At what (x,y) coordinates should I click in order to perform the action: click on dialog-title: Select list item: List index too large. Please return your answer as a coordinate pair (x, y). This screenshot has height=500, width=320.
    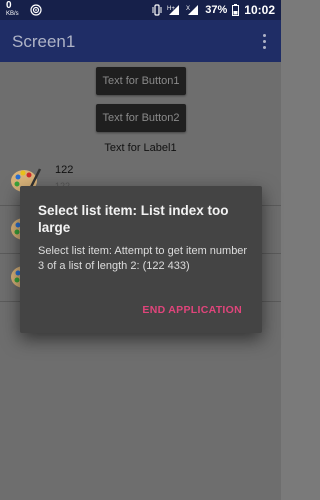
    Looking at the image, I should click on (133, 219).